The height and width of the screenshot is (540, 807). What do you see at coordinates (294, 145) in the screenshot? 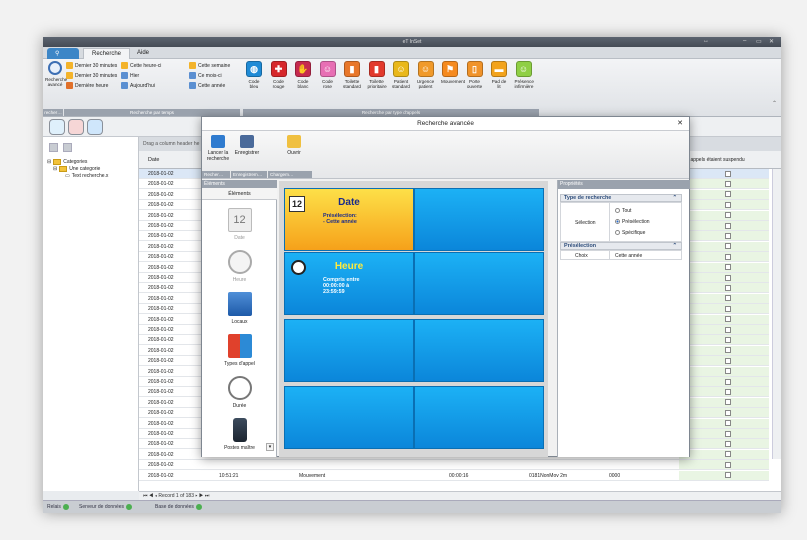
I see `open-button: Ouvrir` at bounding box center [294, 145].